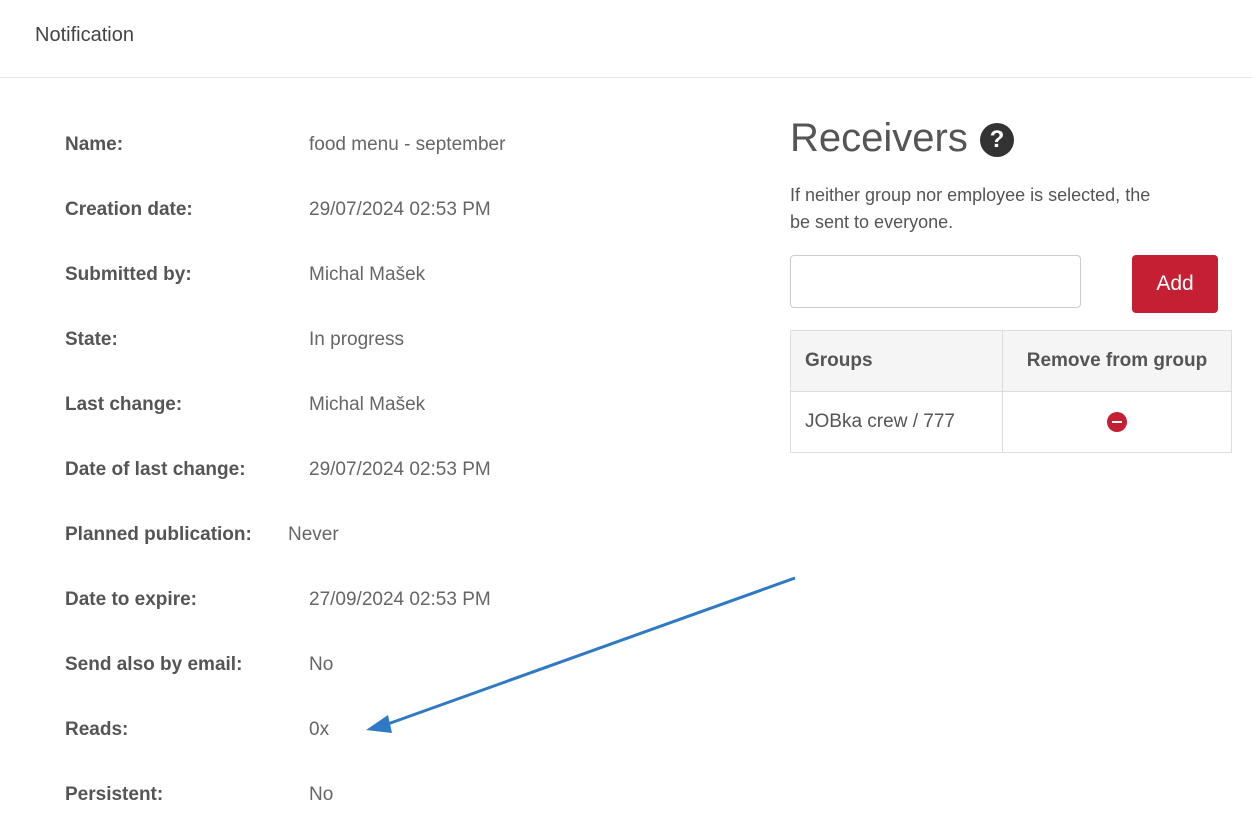 This screenshot has height=829, width=1252. What do you see at coordinates (896, 361) in the screenshot?
I see `column-header-groups: Groups` at bounding box center [896, 361].